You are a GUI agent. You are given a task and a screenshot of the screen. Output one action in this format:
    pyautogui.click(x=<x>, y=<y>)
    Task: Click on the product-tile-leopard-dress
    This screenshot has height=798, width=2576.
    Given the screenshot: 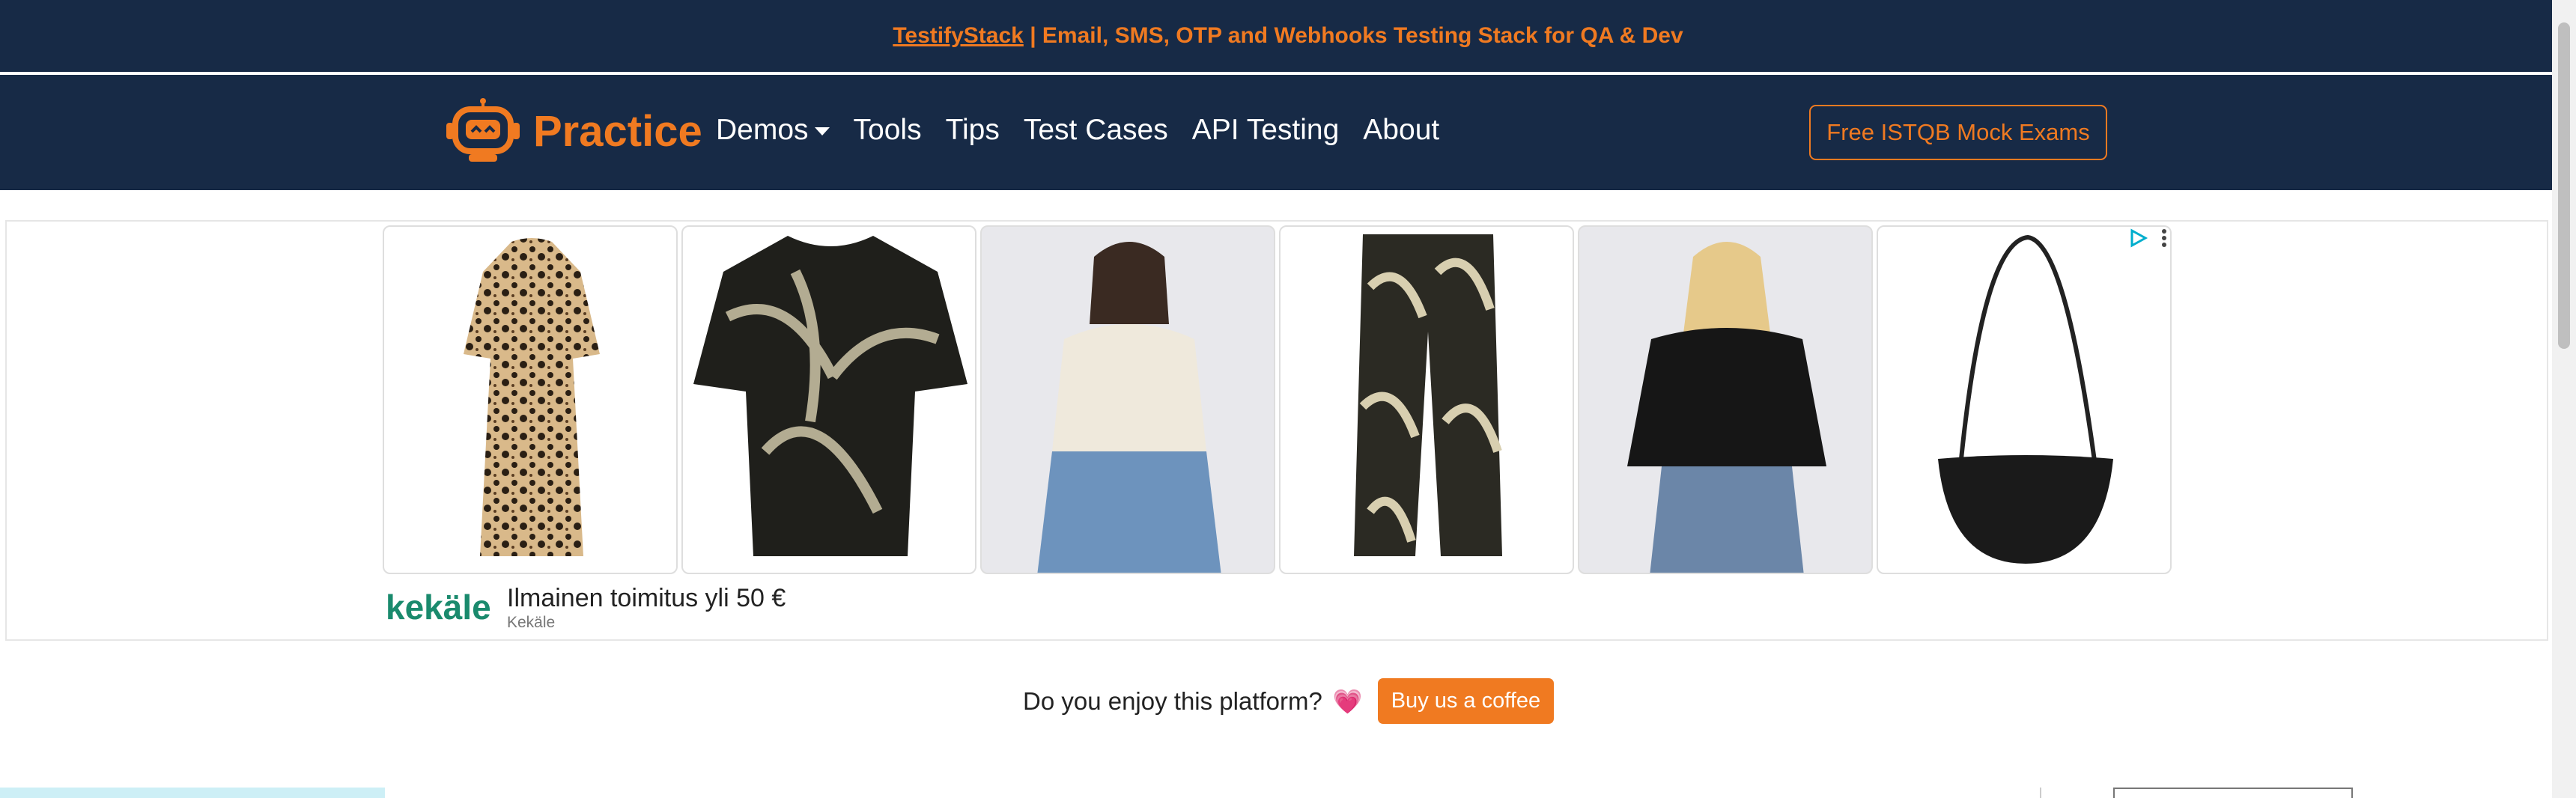 What is the action you would take?
    pyautogui.click(x=530, y=400)
    